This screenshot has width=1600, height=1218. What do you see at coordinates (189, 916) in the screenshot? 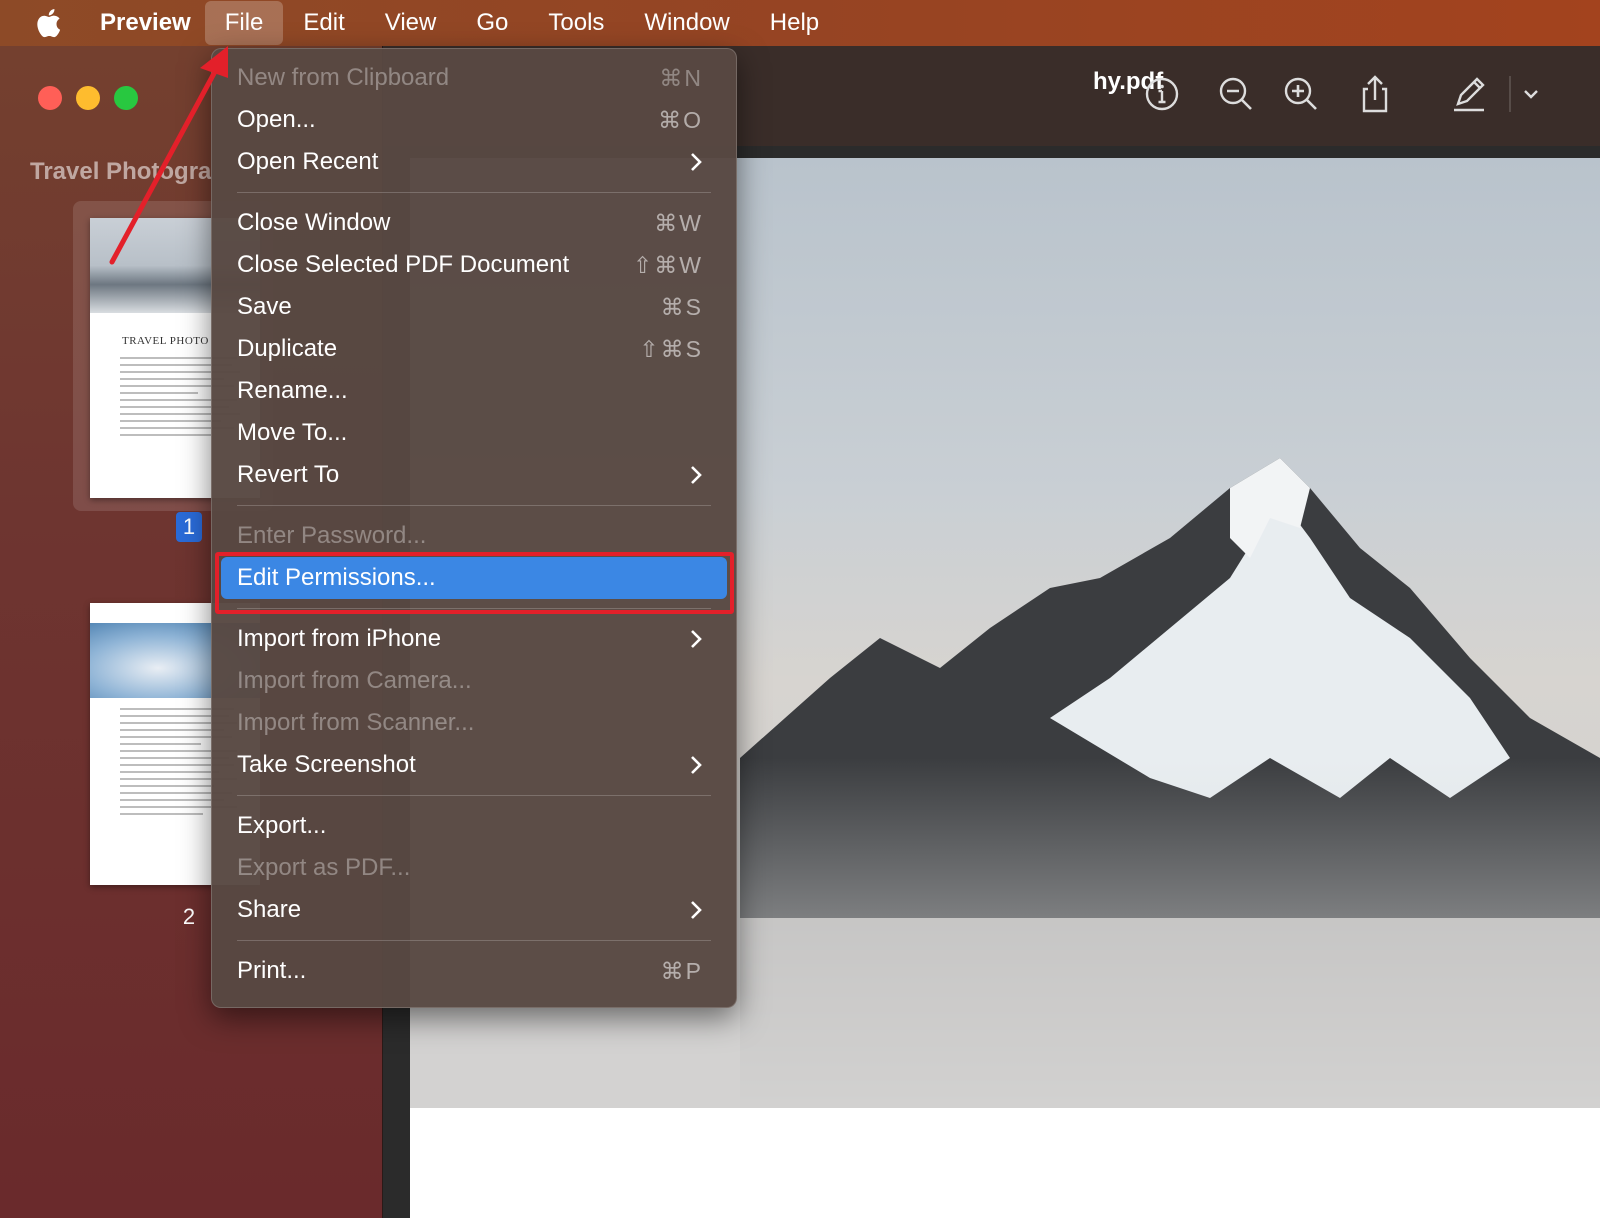
I see `page-number-2: 2` at bounding box center [189, 916].